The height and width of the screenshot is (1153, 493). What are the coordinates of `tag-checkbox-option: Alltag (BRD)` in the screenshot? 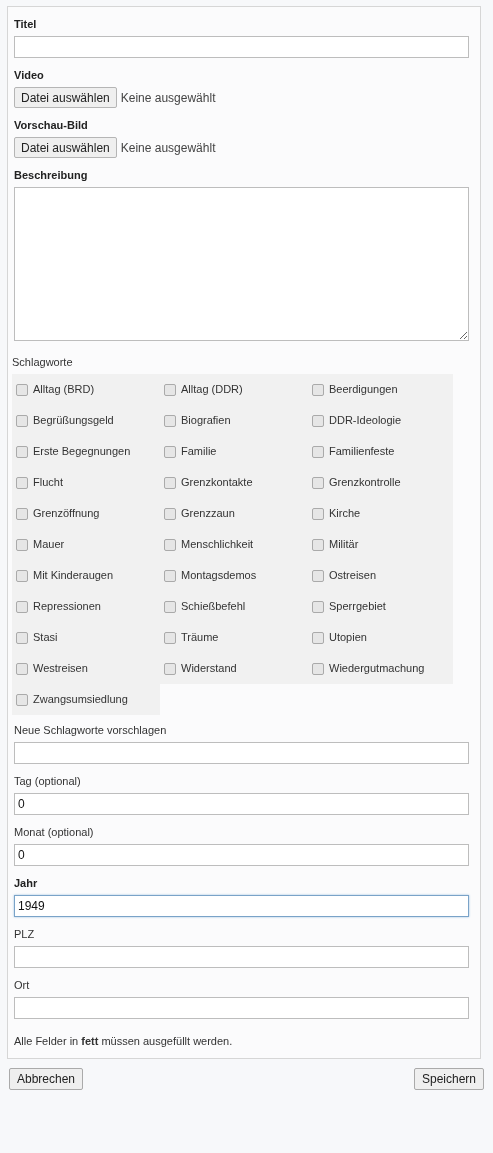 It's located at (86, 389).